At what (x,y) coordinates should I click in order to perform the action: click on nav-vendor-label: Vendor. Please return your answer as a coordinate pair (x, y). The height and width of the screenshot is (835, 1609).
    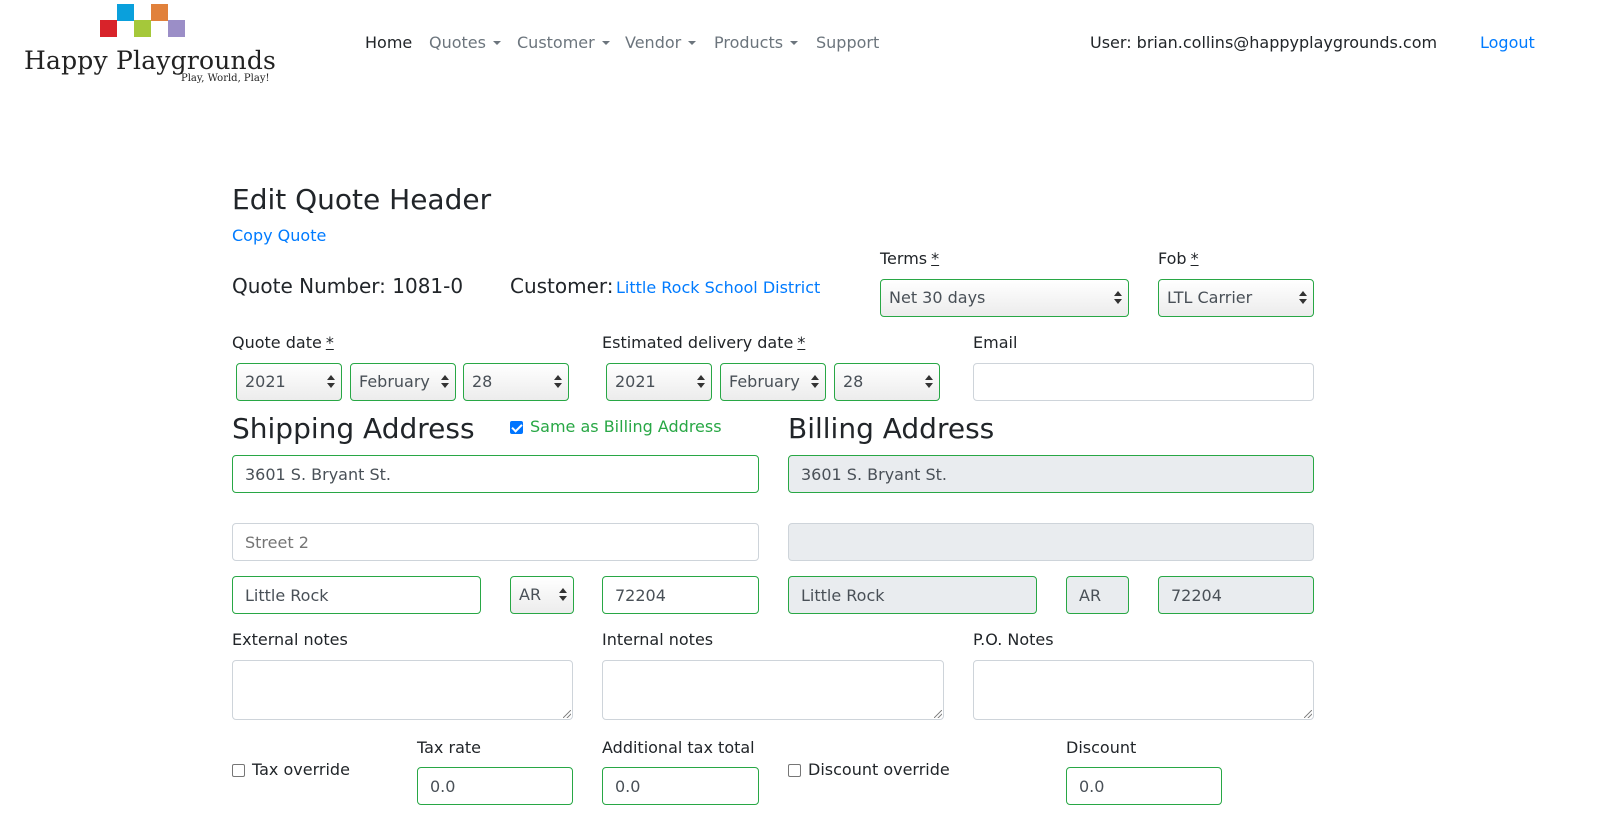
    Looking at the image, I should click on (653, 42).